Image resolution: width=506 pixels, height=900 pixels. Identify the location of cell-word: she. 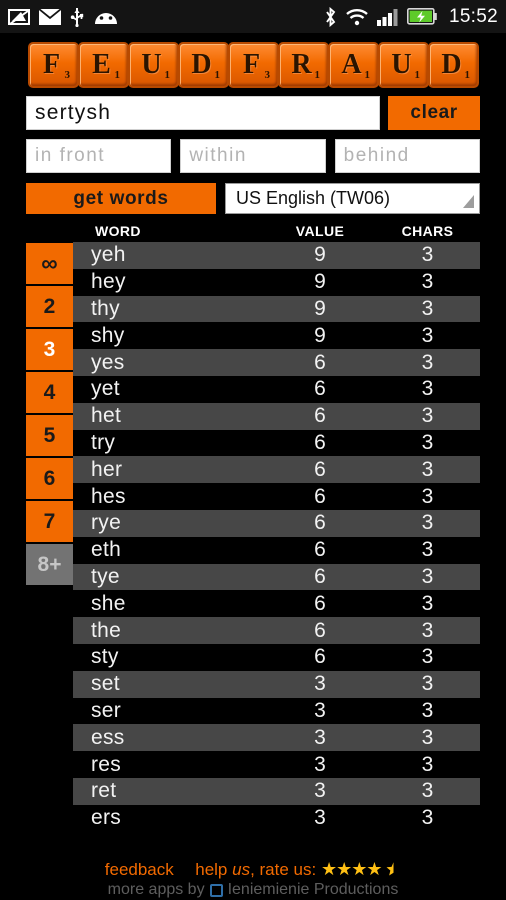
(108, 603).